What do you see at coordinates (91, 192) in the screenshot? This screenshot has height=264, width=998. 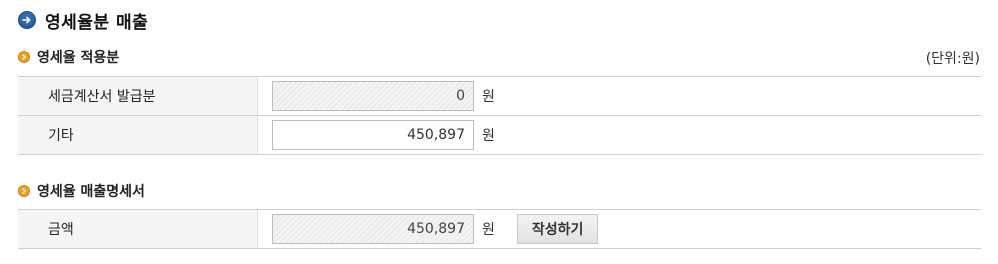 I see `statement-heading: 영세율 매출명세서` at bounding box center [91, 192].